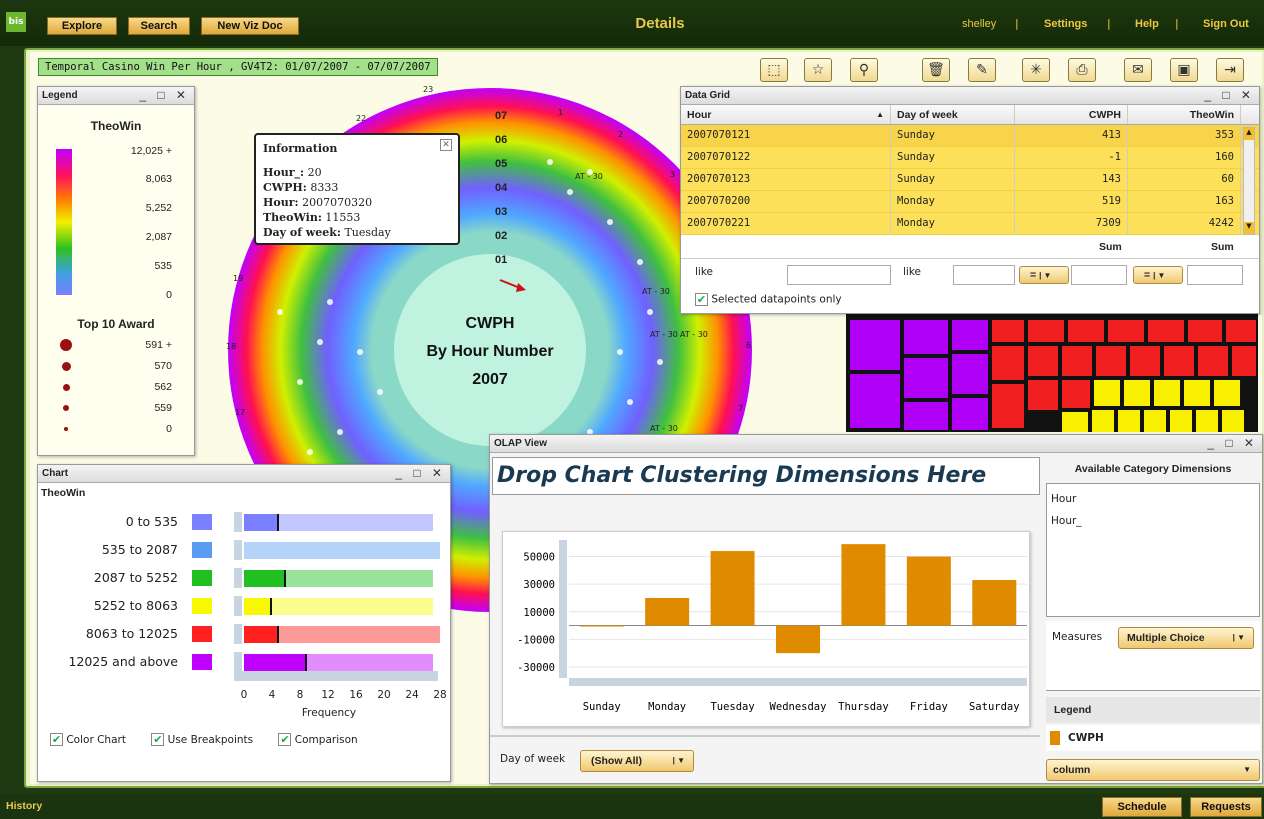 The width and height of the screenshot is (1264, 819). Describe the element at coordinates (1071, 114) in the screenshot. I see `column-header-cwph: CWPH` at that location.